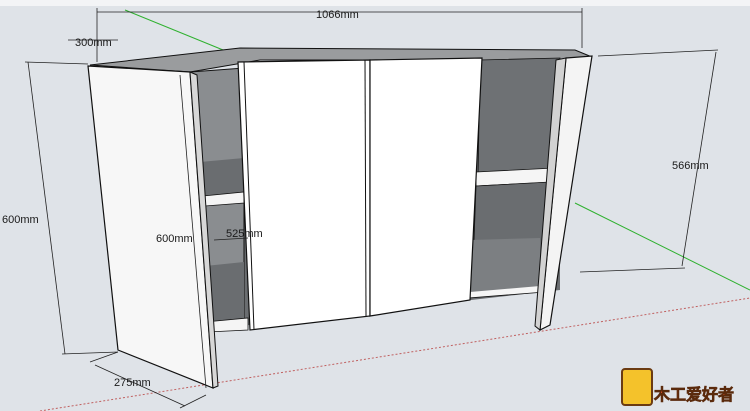 Image resolution: width=750 pixels, height=411 pixels. Describe the element at coordinates (174, 239) in the screenshot. I see `dim-height-door: 600mm` at that location.